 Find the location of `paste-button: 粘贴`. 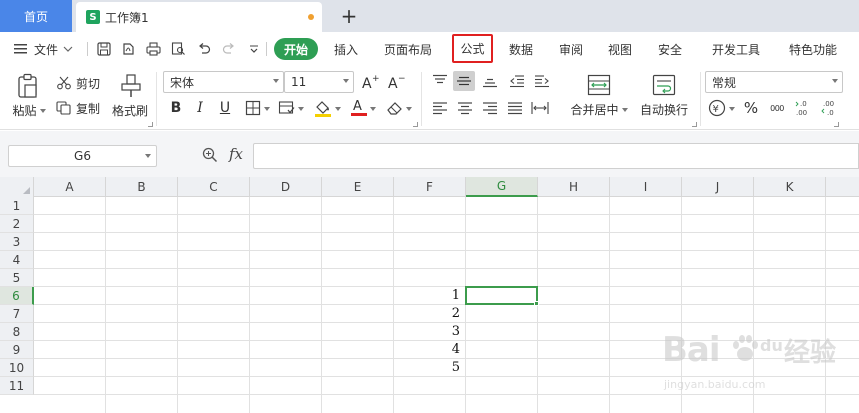

paste-button: 粘贴 is located at coordinates (29, 110).